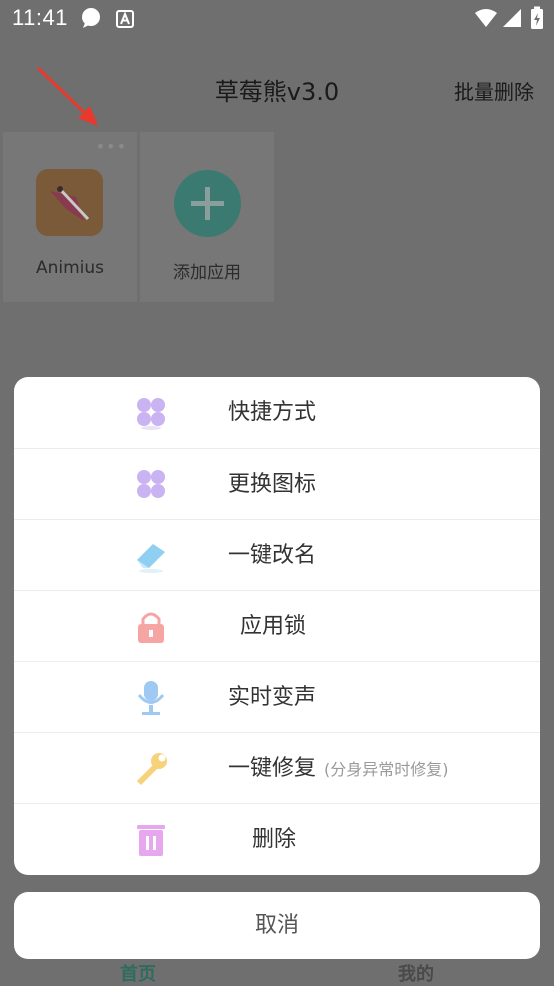 The height and width of the screenshot is (986, 554). I want to click on sheet-item-app-lock: 应用锁, so click(277, 625).